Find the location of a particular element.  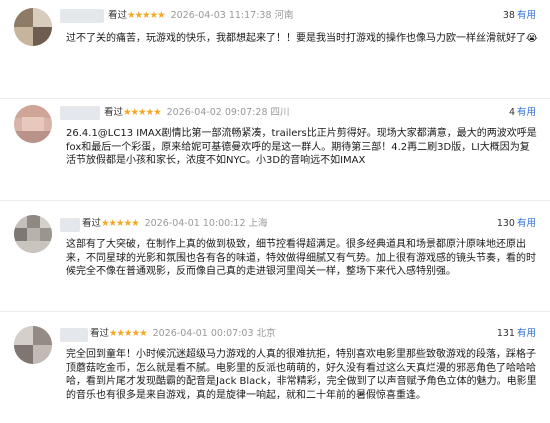

review-date: 2026-04-01 00:07:03 is located at coordinates (203, 333).